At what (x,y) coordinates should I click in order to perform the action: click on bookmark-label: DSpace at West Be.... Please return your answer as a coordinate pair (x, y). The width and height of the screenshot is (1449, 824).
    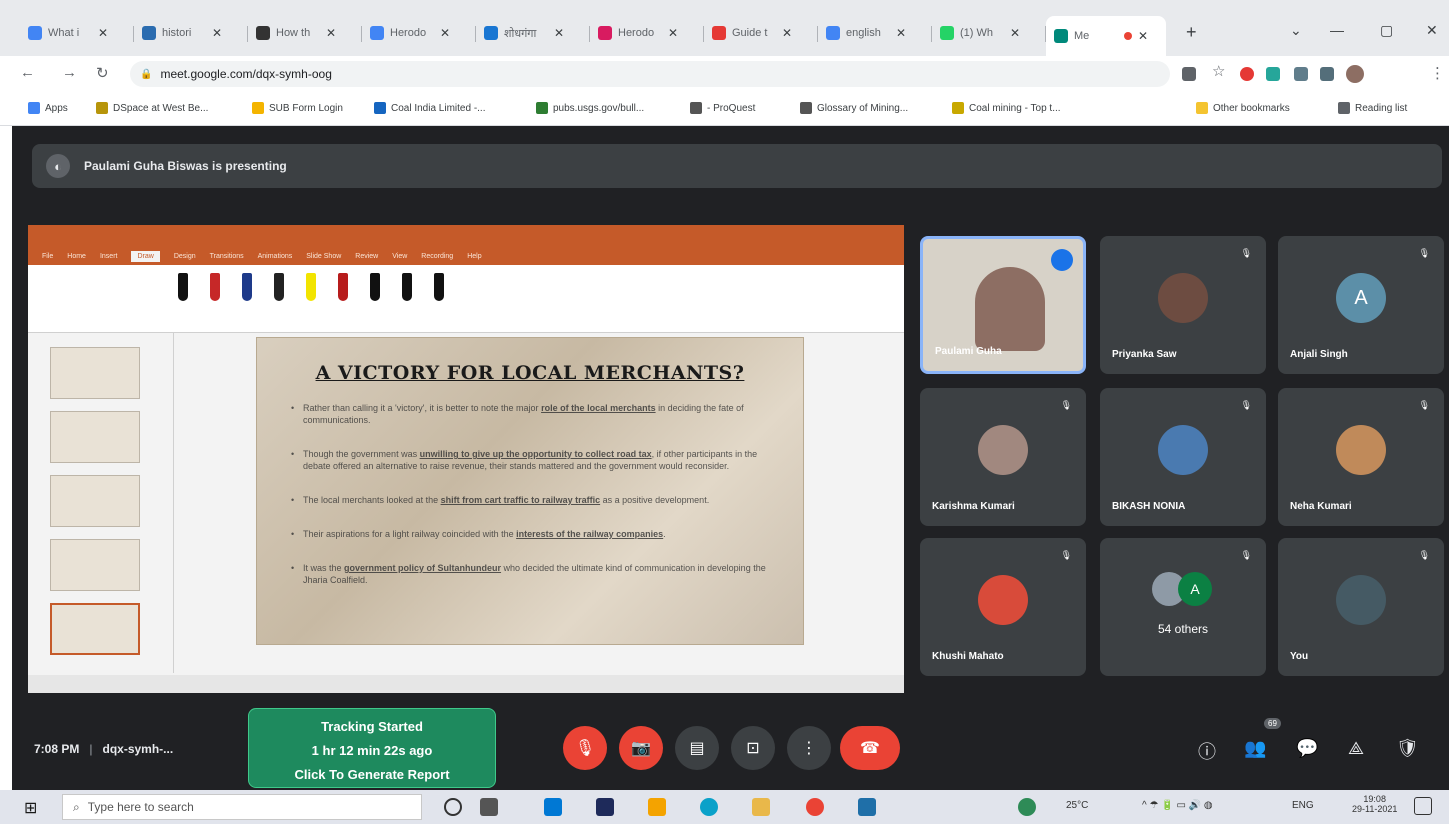
    Looking at the image, I should click on (161, 108).